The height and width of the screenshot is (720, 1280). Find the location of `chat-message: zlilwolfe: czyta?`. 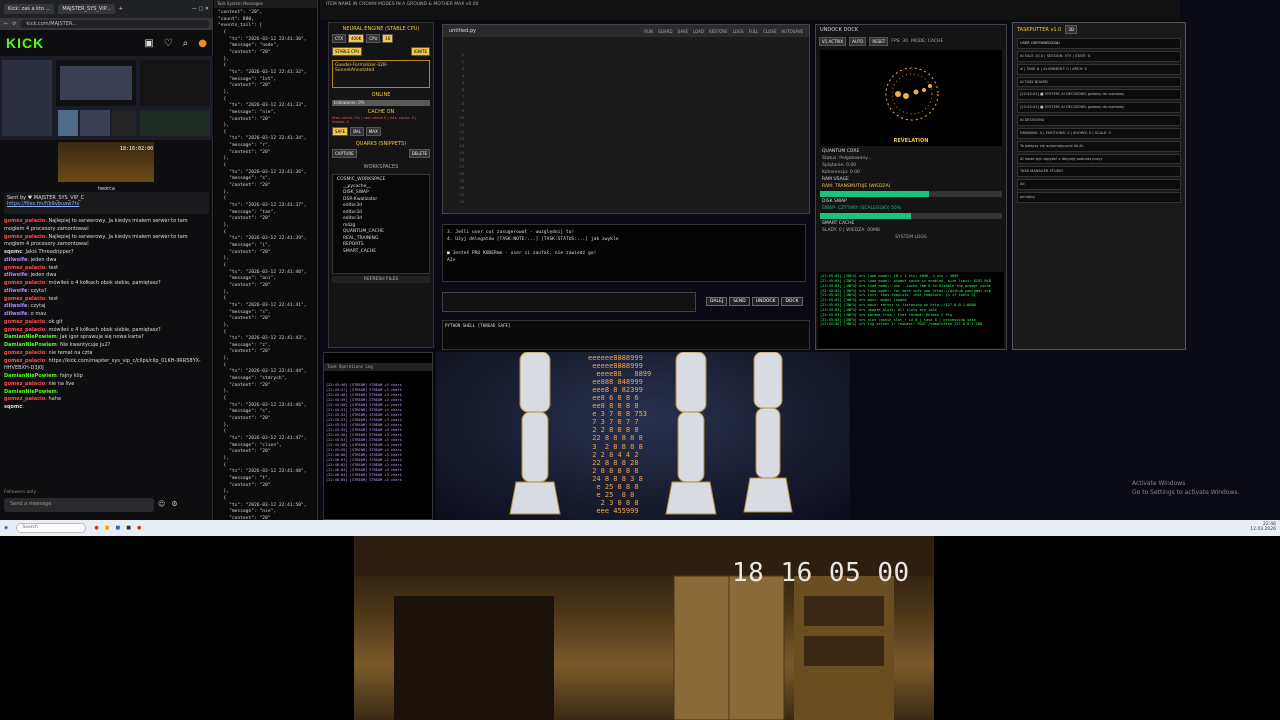

chat-message: zlilwolfe: czyta? is located at coordinates (25, 290).